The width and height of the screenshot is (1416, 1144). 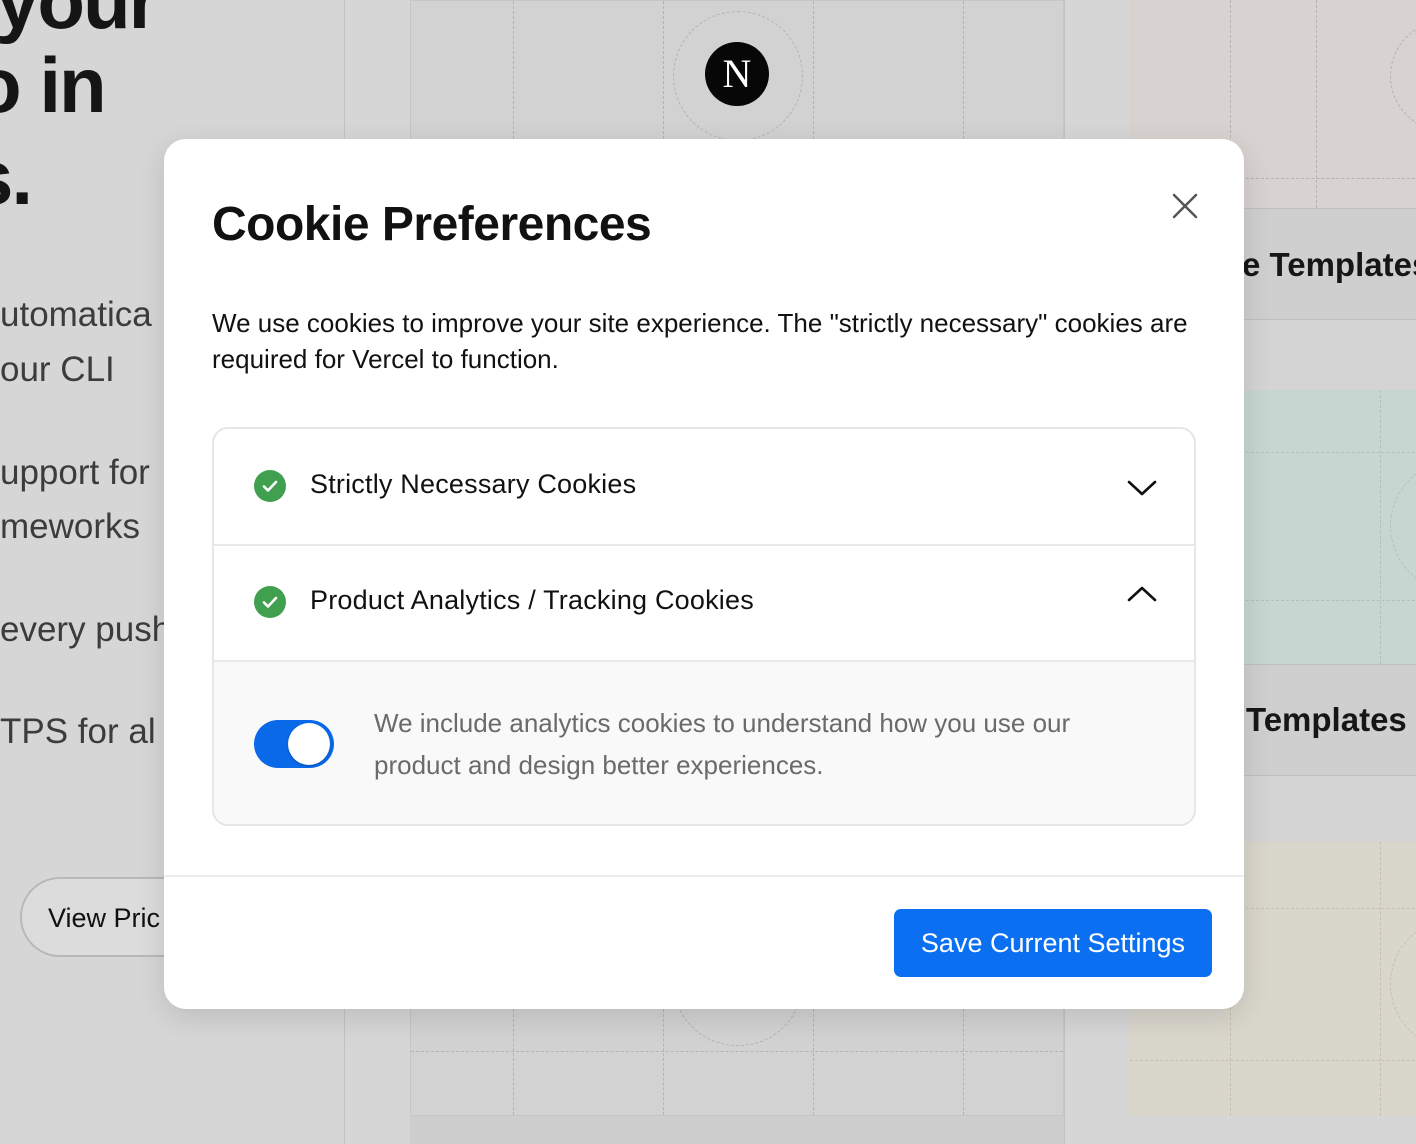 What do you see at coordinates (1142, 593) in the screenshot?
I see `chevron-up-icon` at bounding box center [1142, 593].